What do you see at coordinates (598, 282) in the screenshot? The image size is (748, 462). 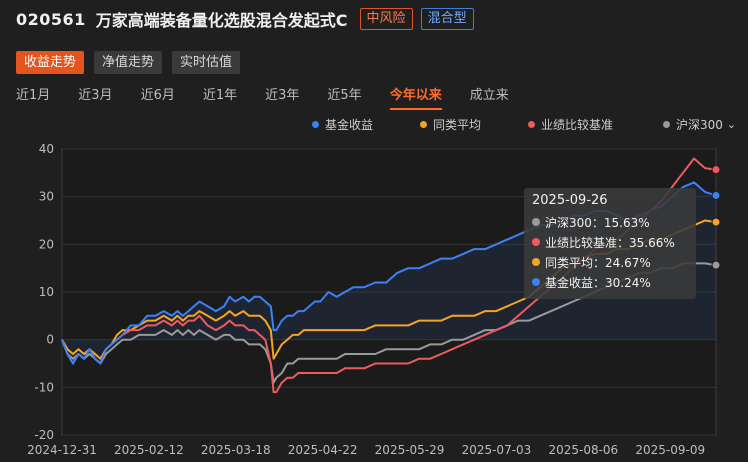 I see `tooltip-value: 基金收益：30.24%` at bounding box center [598, 282].